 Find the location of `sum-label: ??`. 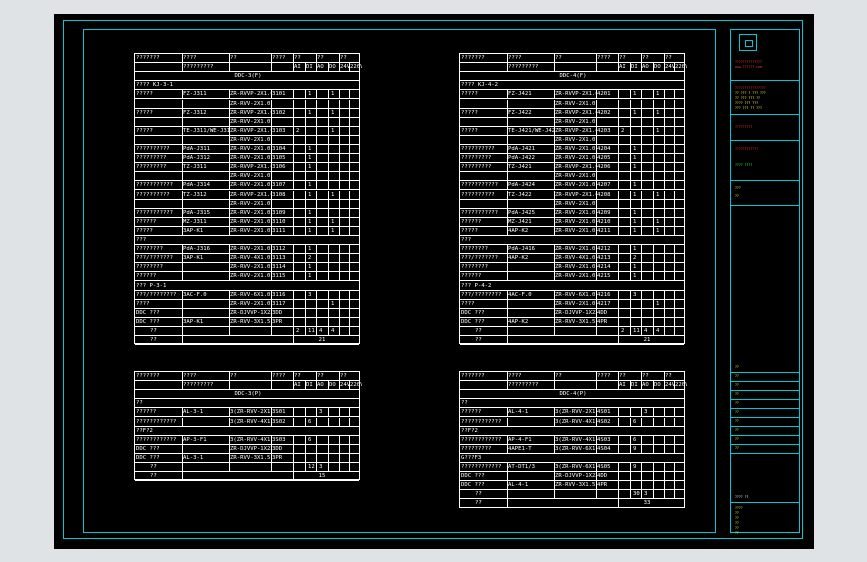

sum-label: ?? is located at coordinates (478, 340).